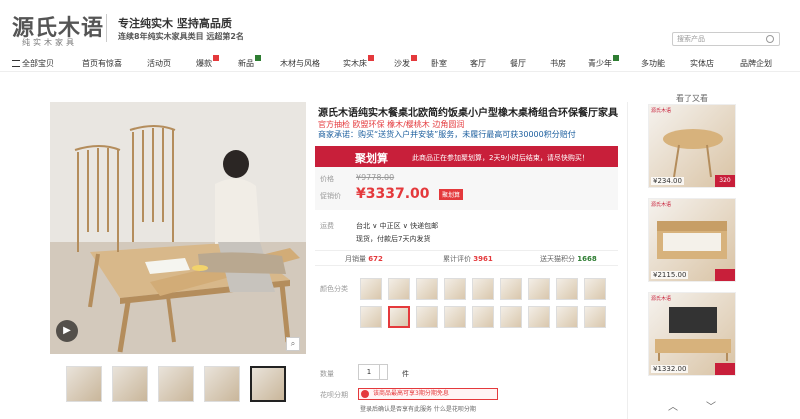  Describe the element at coordinates (451, 194) in the screenshot. I see `price-tag: 聚划算` at that location.